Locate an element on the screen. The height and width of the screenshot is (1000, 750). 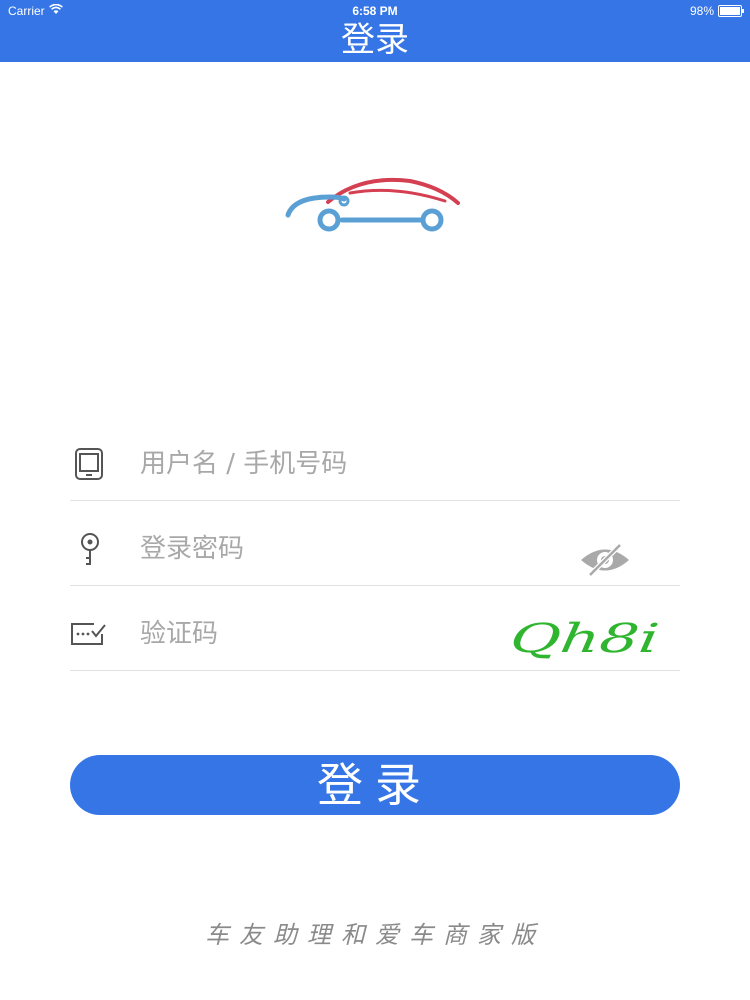
password-row is located at coordinates (375, 543).